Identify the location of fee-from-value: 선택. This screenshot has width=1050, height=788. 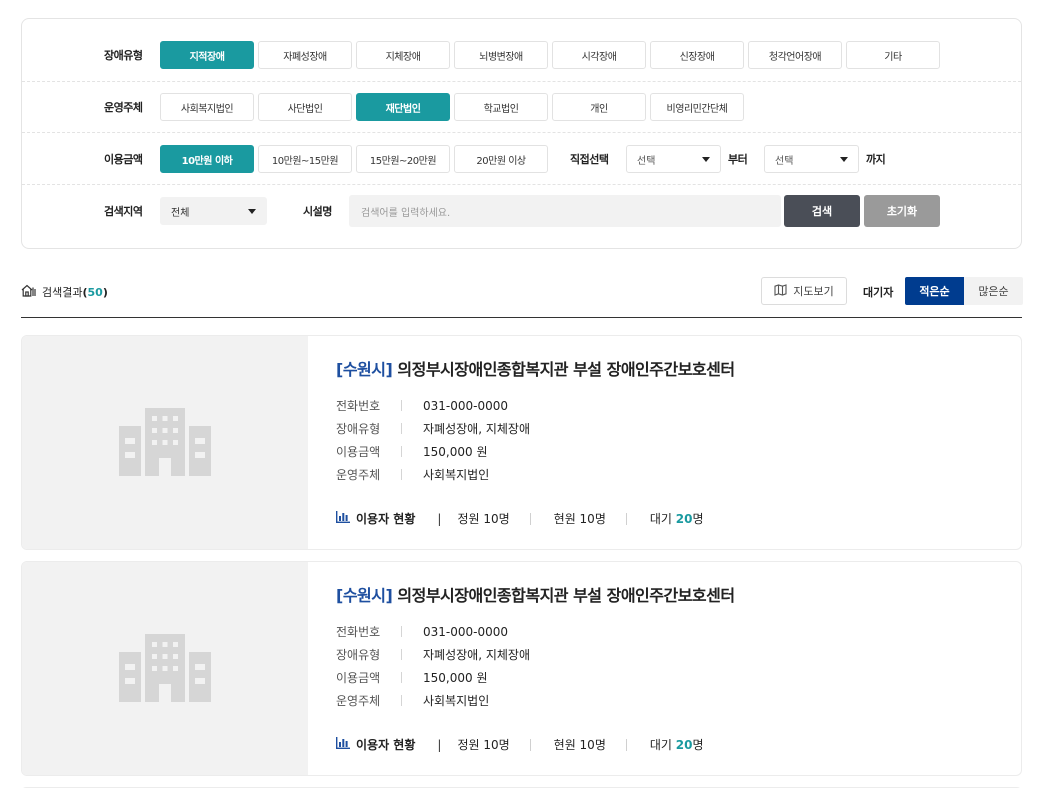
(646, 161).